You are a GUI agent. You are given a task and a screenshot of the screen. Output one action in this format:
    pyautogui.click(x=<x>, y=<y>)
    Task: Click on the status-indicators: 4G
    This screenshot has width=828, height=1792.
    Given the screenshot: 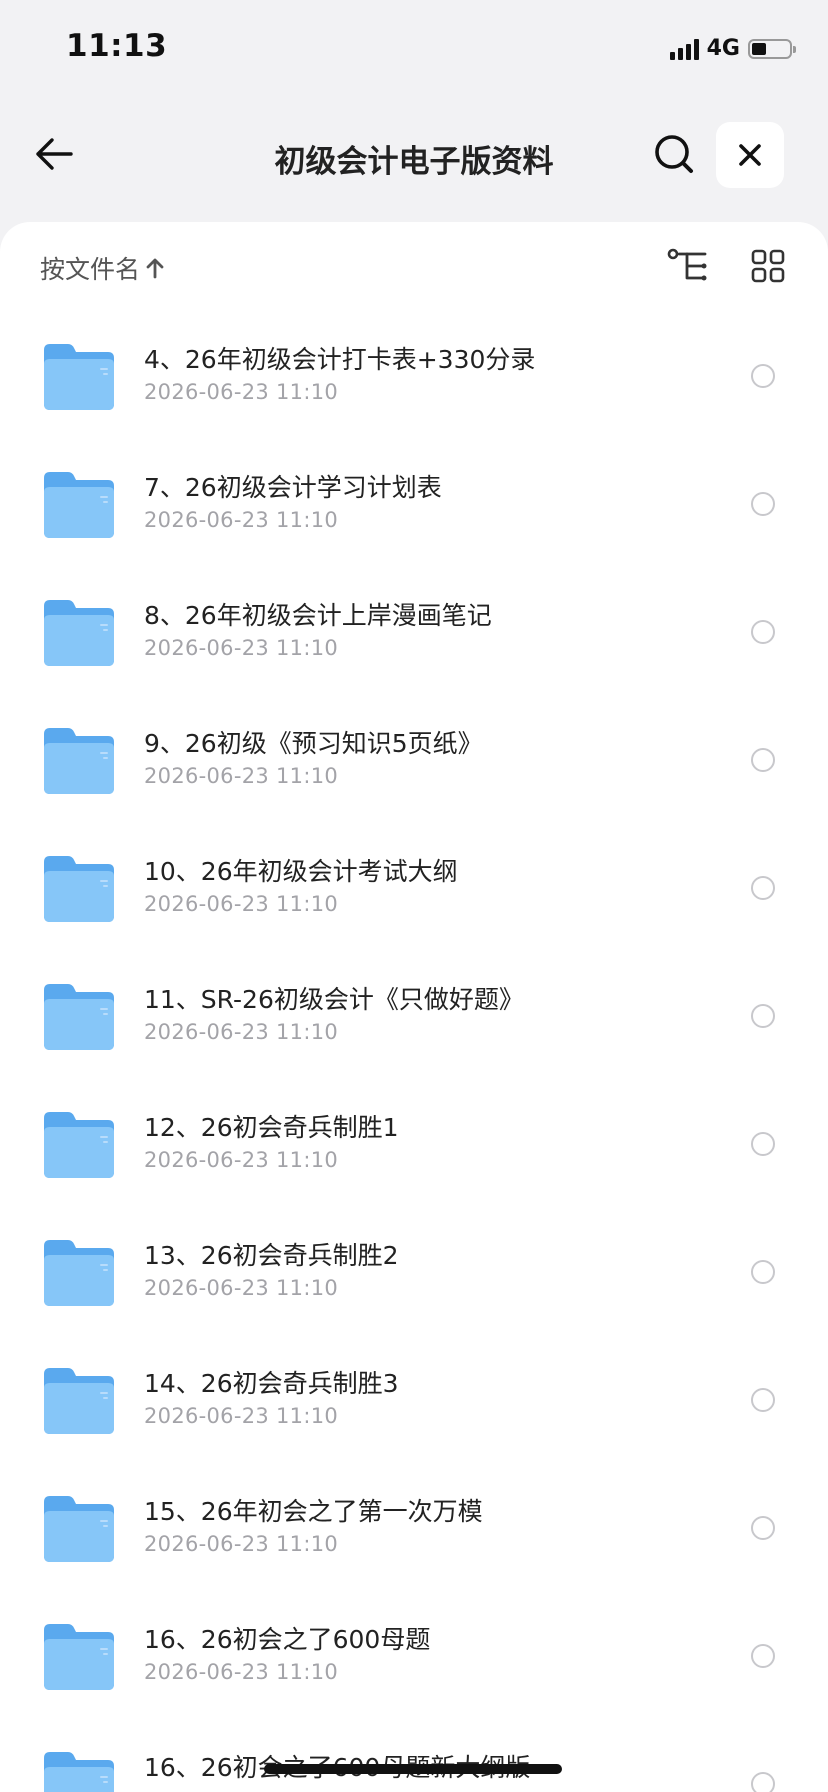 What is the action you would take?
    pyautogui.click(x=732, y=48)
    